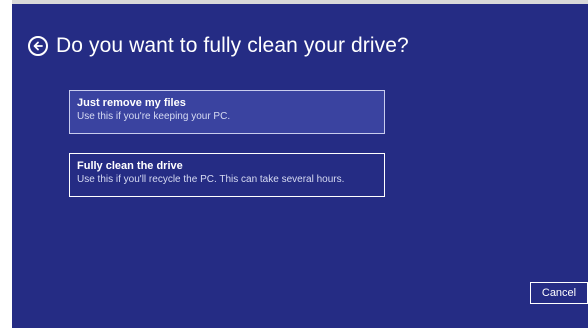 The width and height of the screenshot is (588, 328). Describe the element at coordinates (232, 45) in the screenshot. I see `page-title: Do you want to fully clean your drive?` at that location.